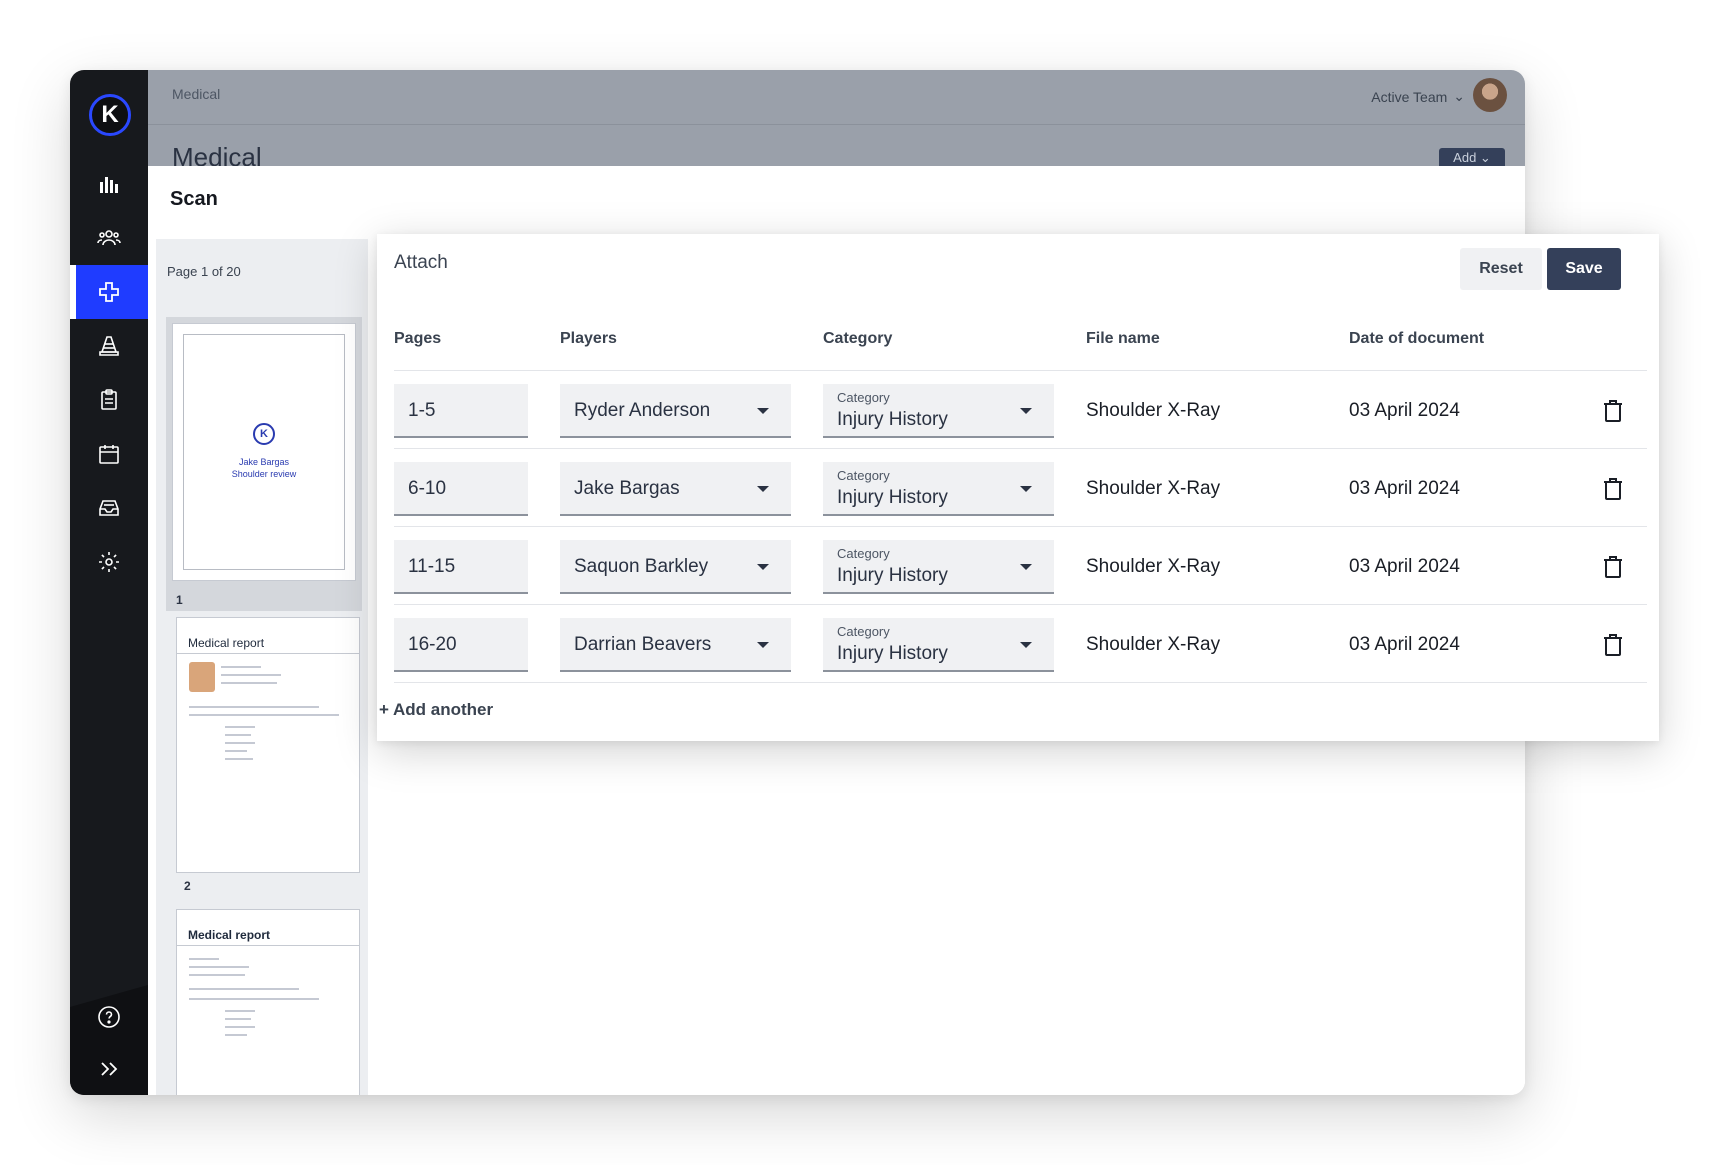 This screenshot has width=1721, height=1165. Describe the element at coordinates (268, 1002) in the screenshot. I see `page-thumbnail-3: Medical report` at that location.